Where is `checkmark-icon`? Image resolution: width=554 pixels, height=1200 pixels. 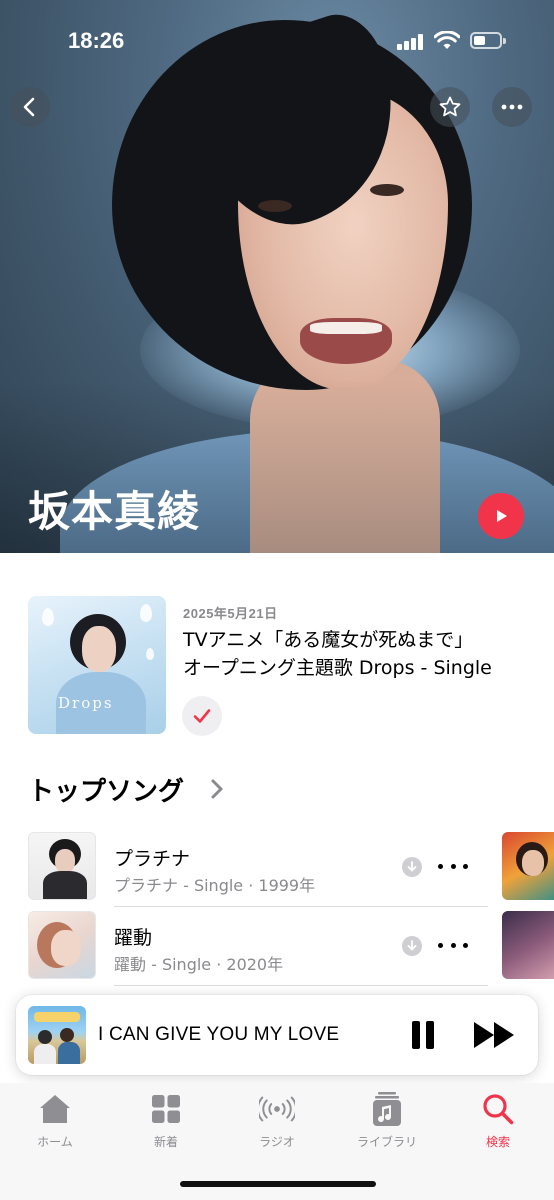 checkmark-icon is located at coordinates (202, 716).